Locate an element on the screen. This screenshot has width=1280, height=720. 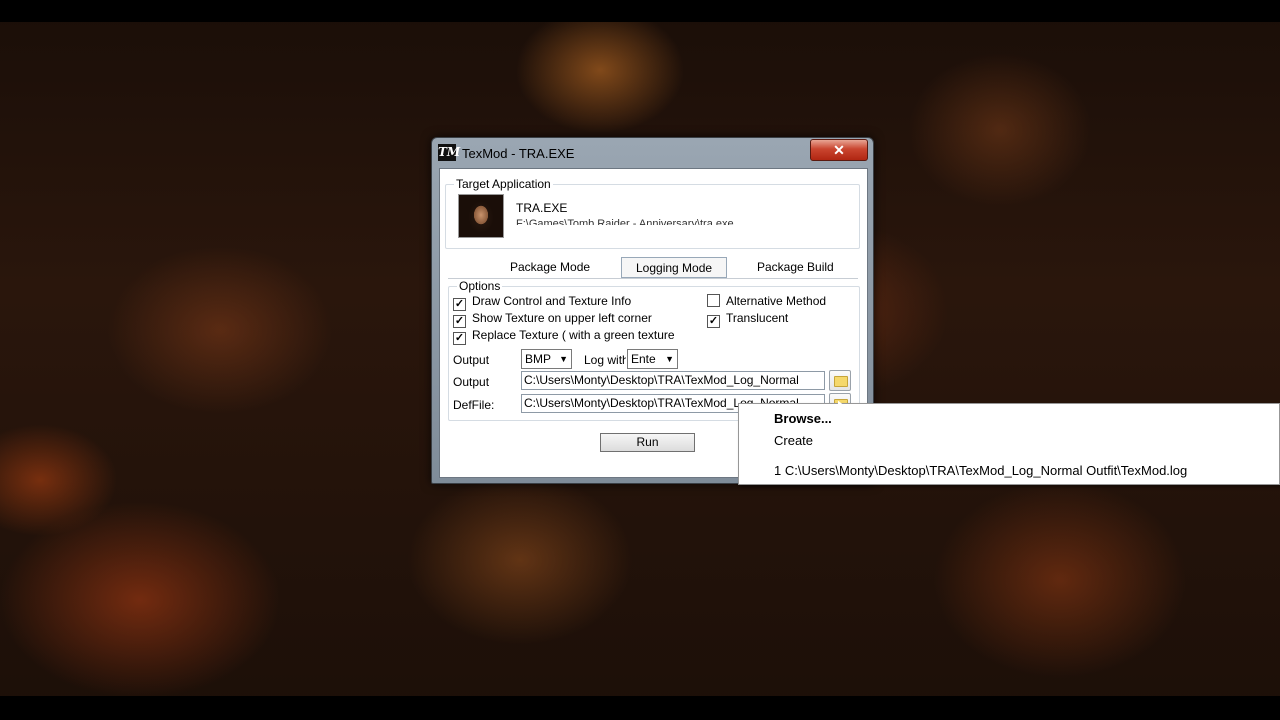
checkbox-draw-control: ✓ Draw Control and Texture Info is located at coordinates (542, 302).